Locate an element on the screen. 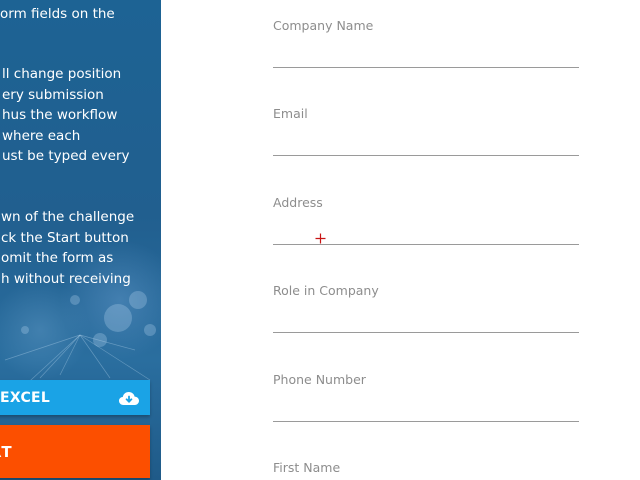 The image size is (640, 480). instruction-line: ll change position is located at coordinates (62, 74).